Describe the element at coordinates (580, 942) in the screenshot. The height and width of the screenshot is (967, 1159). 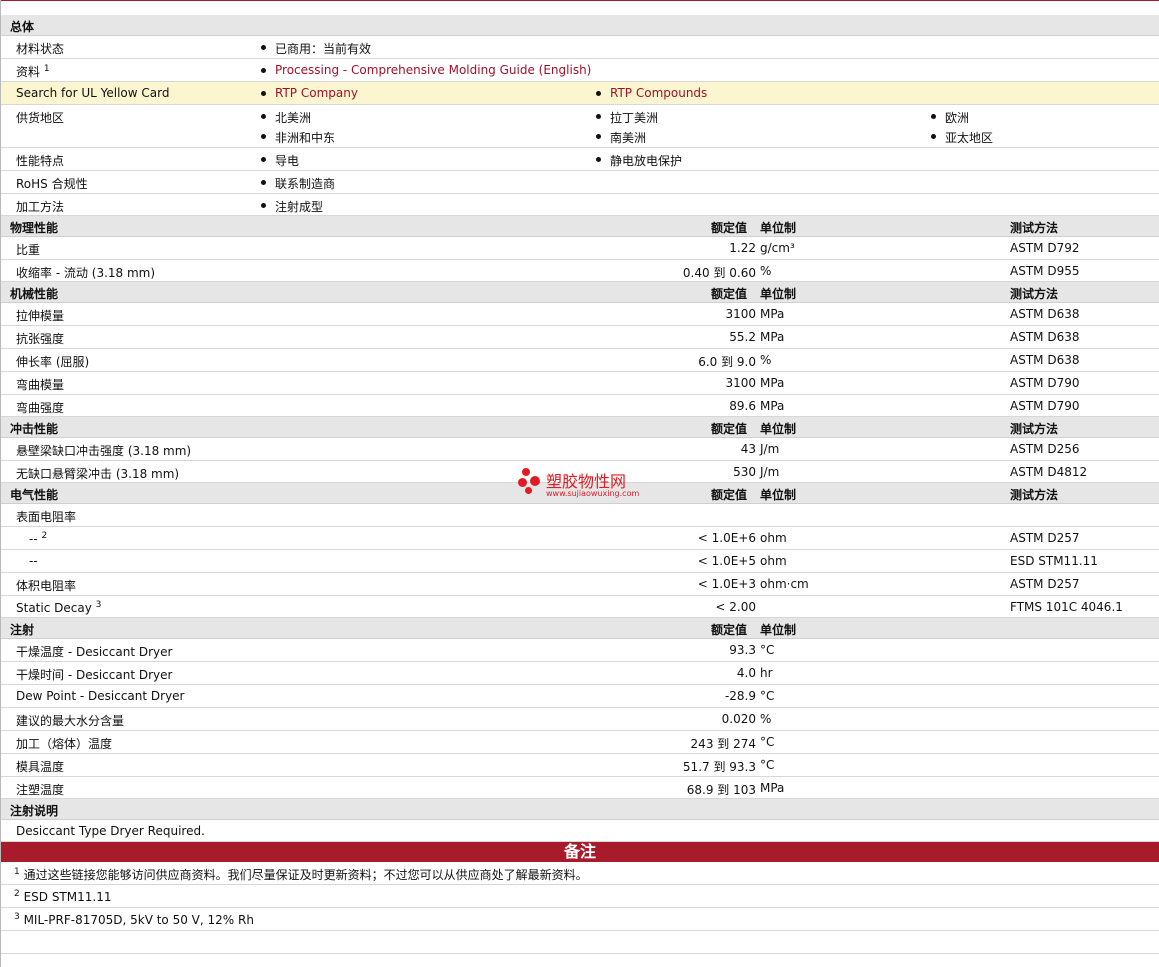
I see `blank-row` at that location.